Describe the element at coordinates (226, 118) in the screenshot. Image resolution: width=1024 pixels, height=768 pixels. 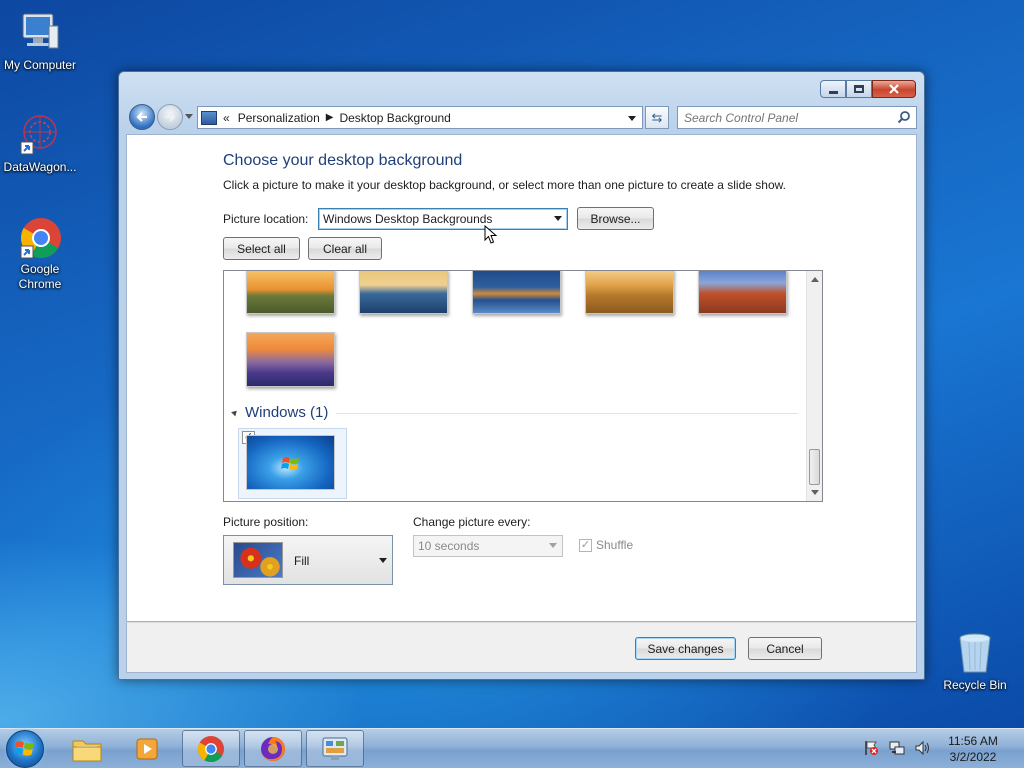
I see `breadcrumb-overflow: «` at that location.